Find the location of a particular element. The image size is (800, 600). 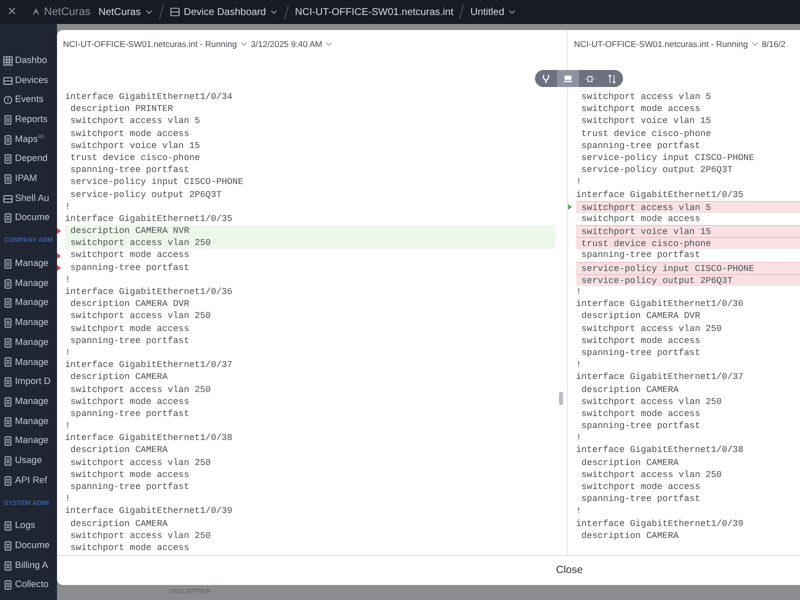

code-line: interface GigabitEthernet1/0/34 is located at coordinates (149, 97).